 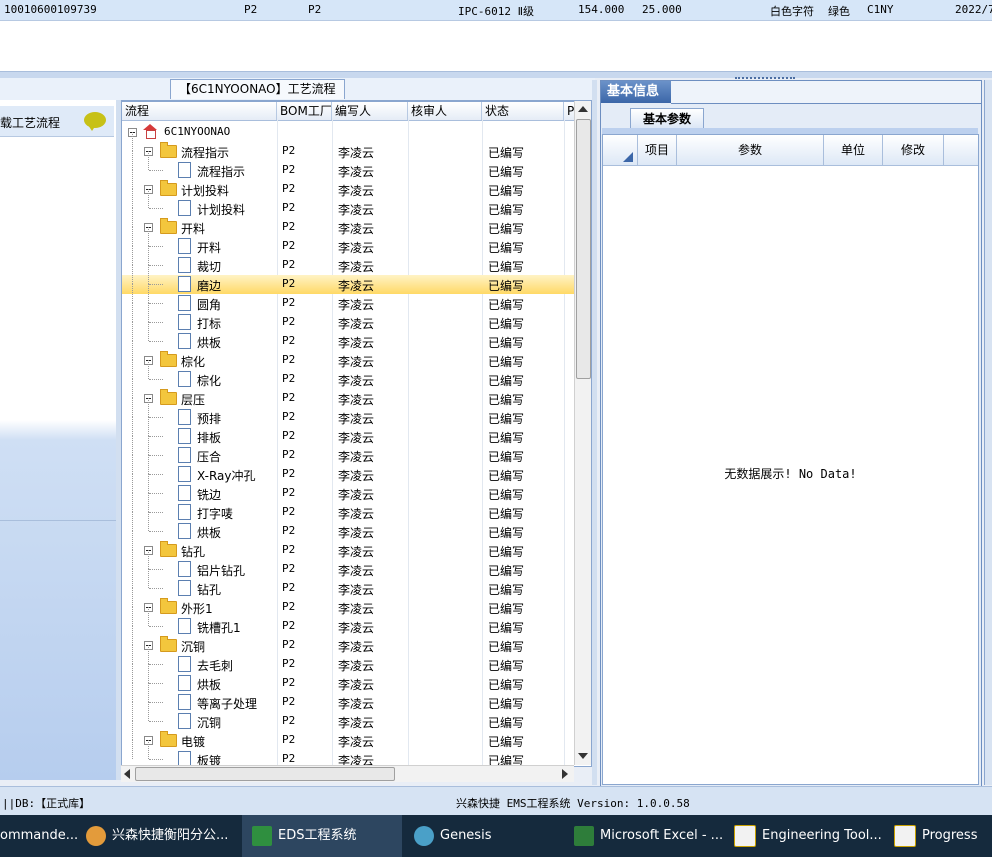 I want to click on tree-group-row: 外形1 P2 李凌云 已编写, so click(x=348, y=602).